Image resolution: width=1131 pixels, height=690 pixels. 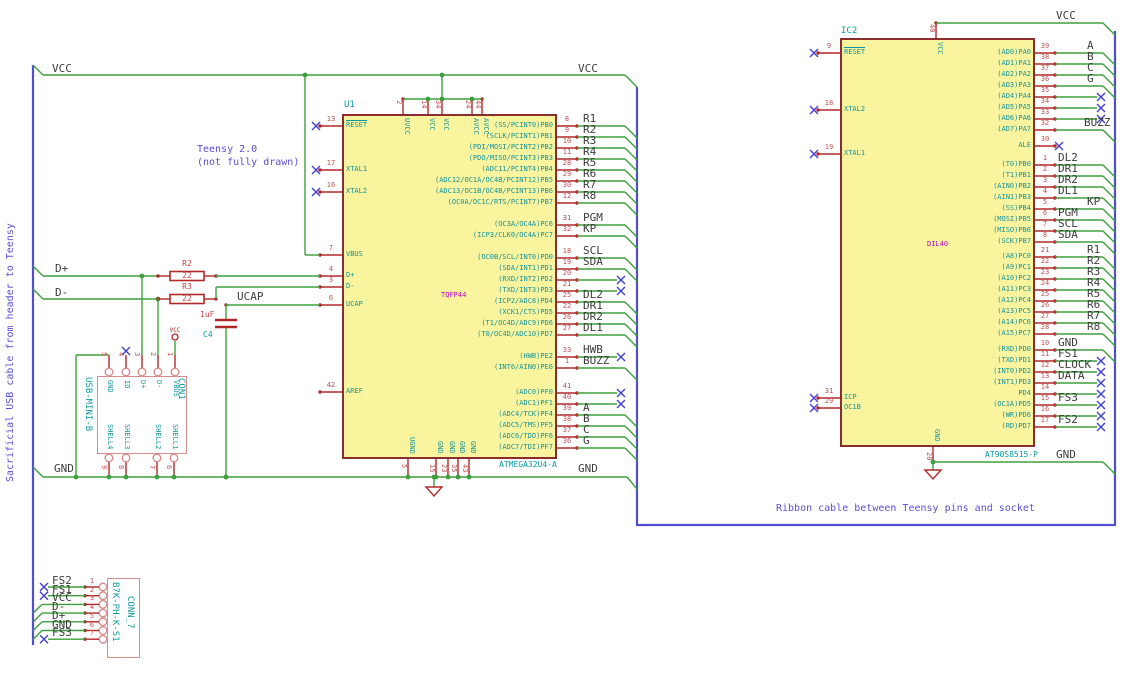 I want to click on ic2-ref: IC2, so click(x=849, y=31).